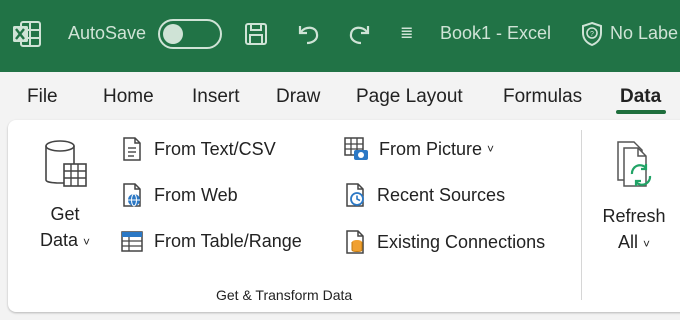  What do you see at coordinates (431, 148) in the screenshot?
I see `from-picture-label: From Picture` at bounding box center [431, 148].